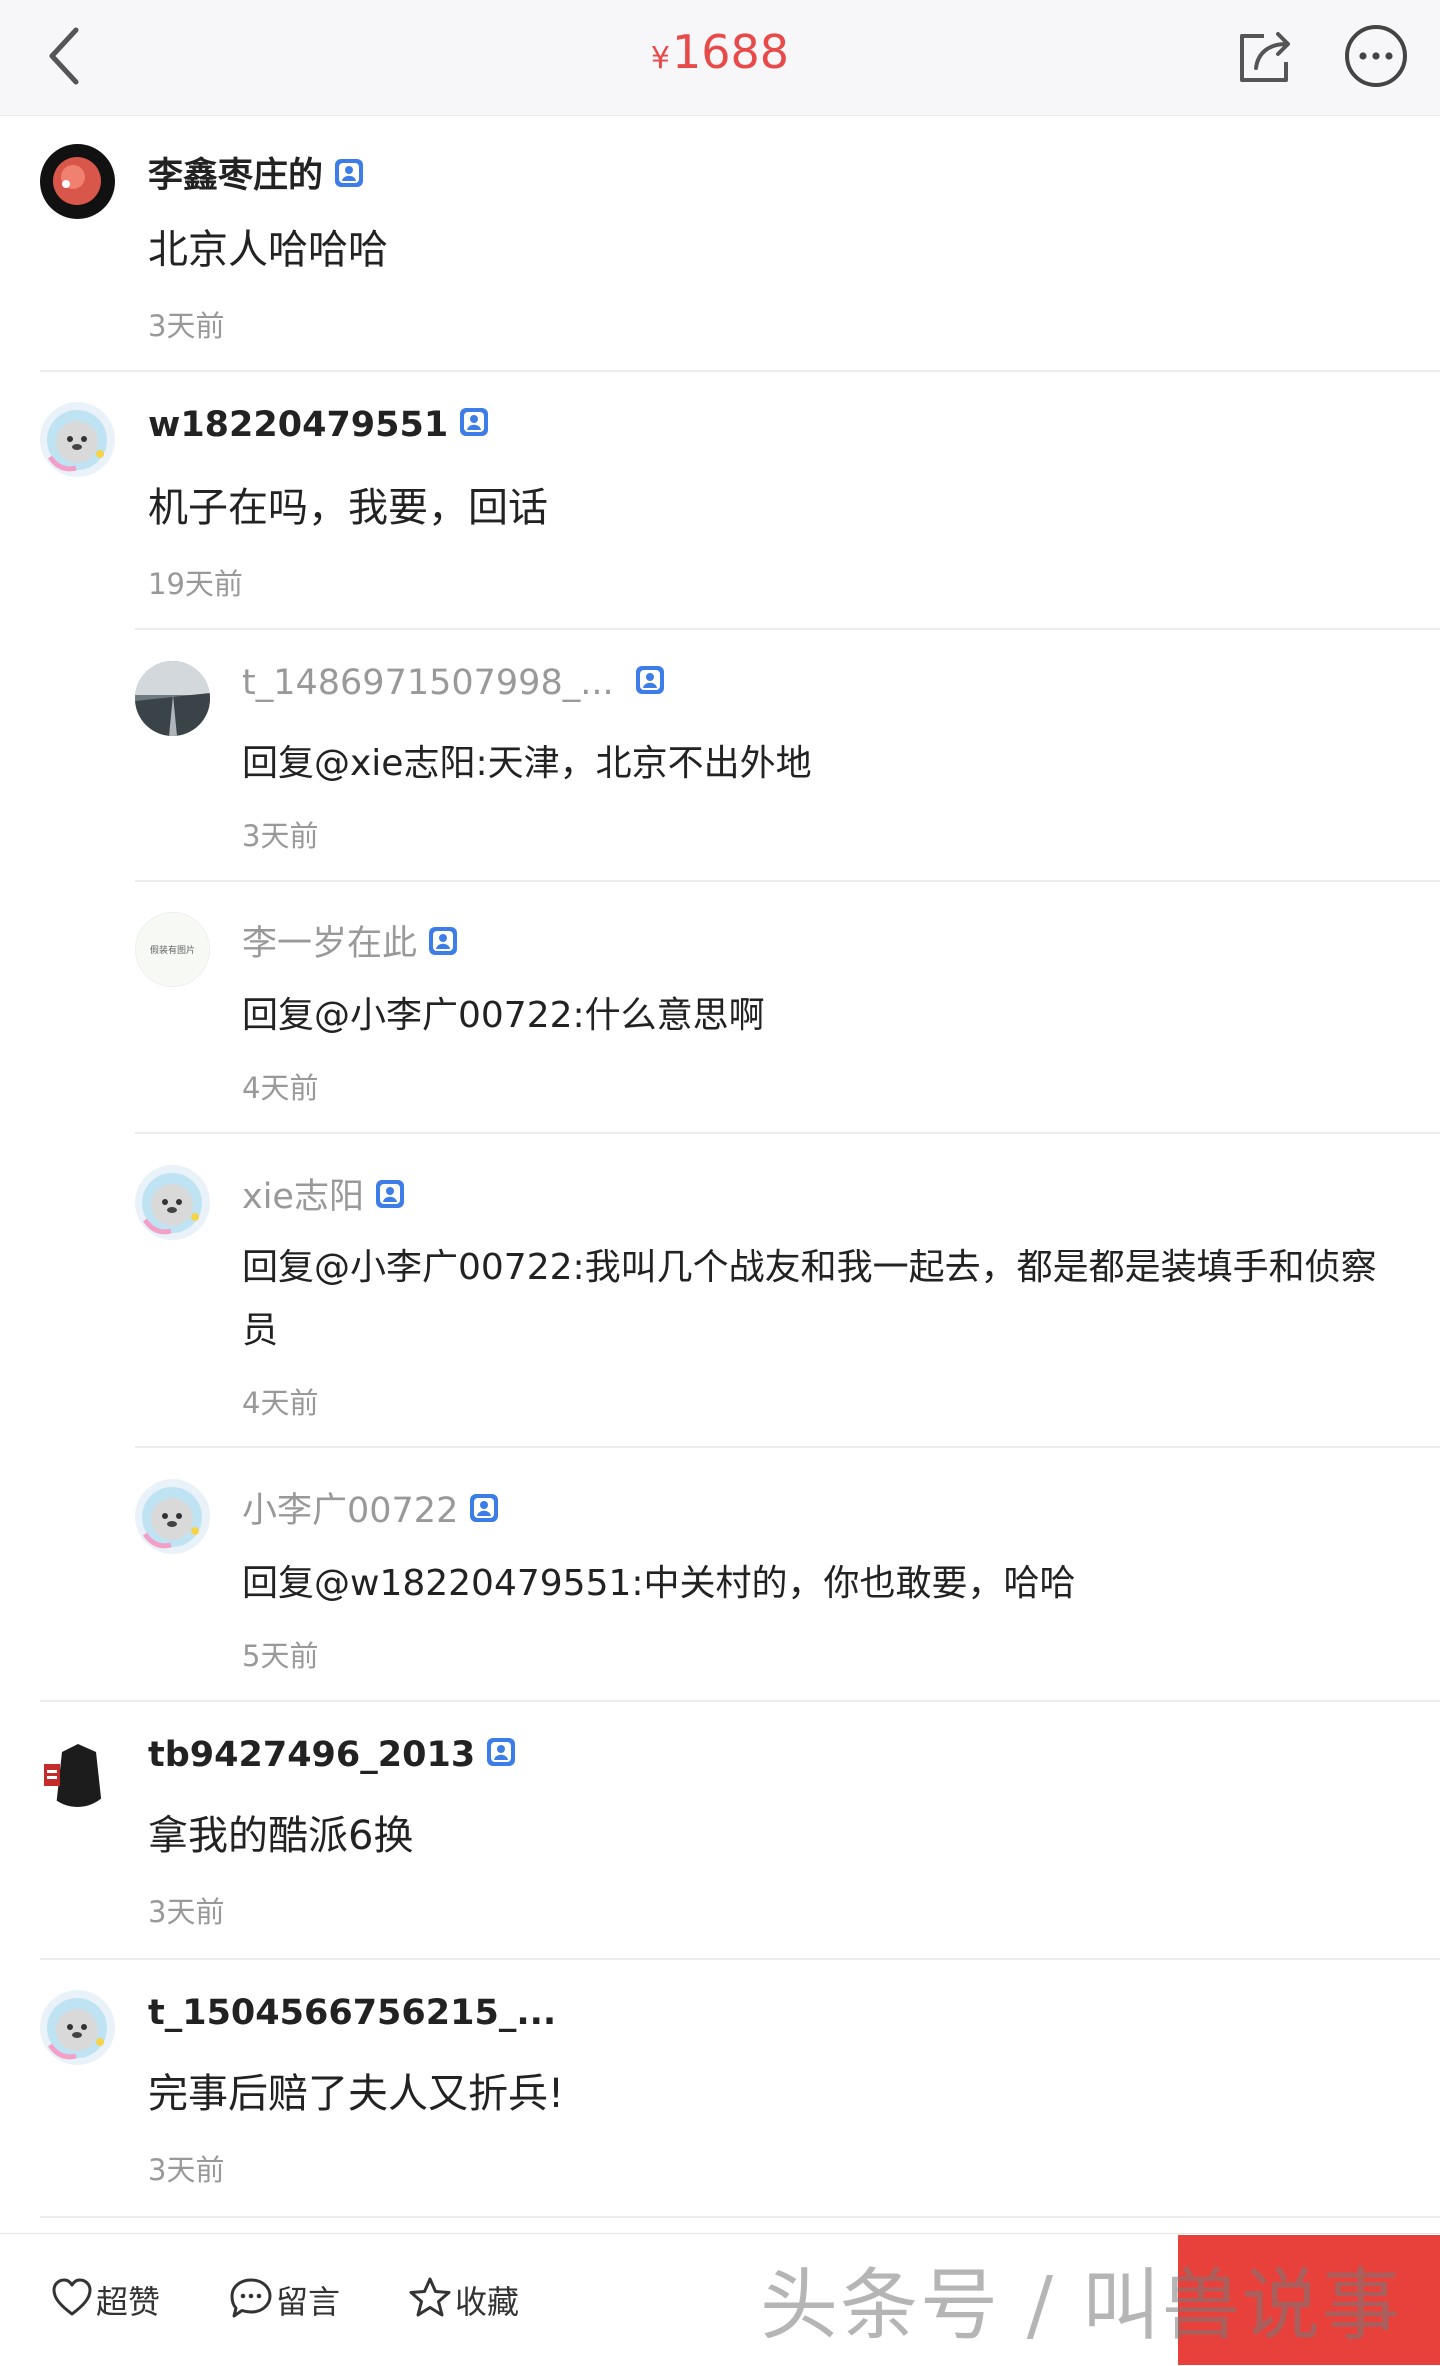  Describe the element at coordinates (430, 2300) in the screenshot. I see `star-icon` at that location.